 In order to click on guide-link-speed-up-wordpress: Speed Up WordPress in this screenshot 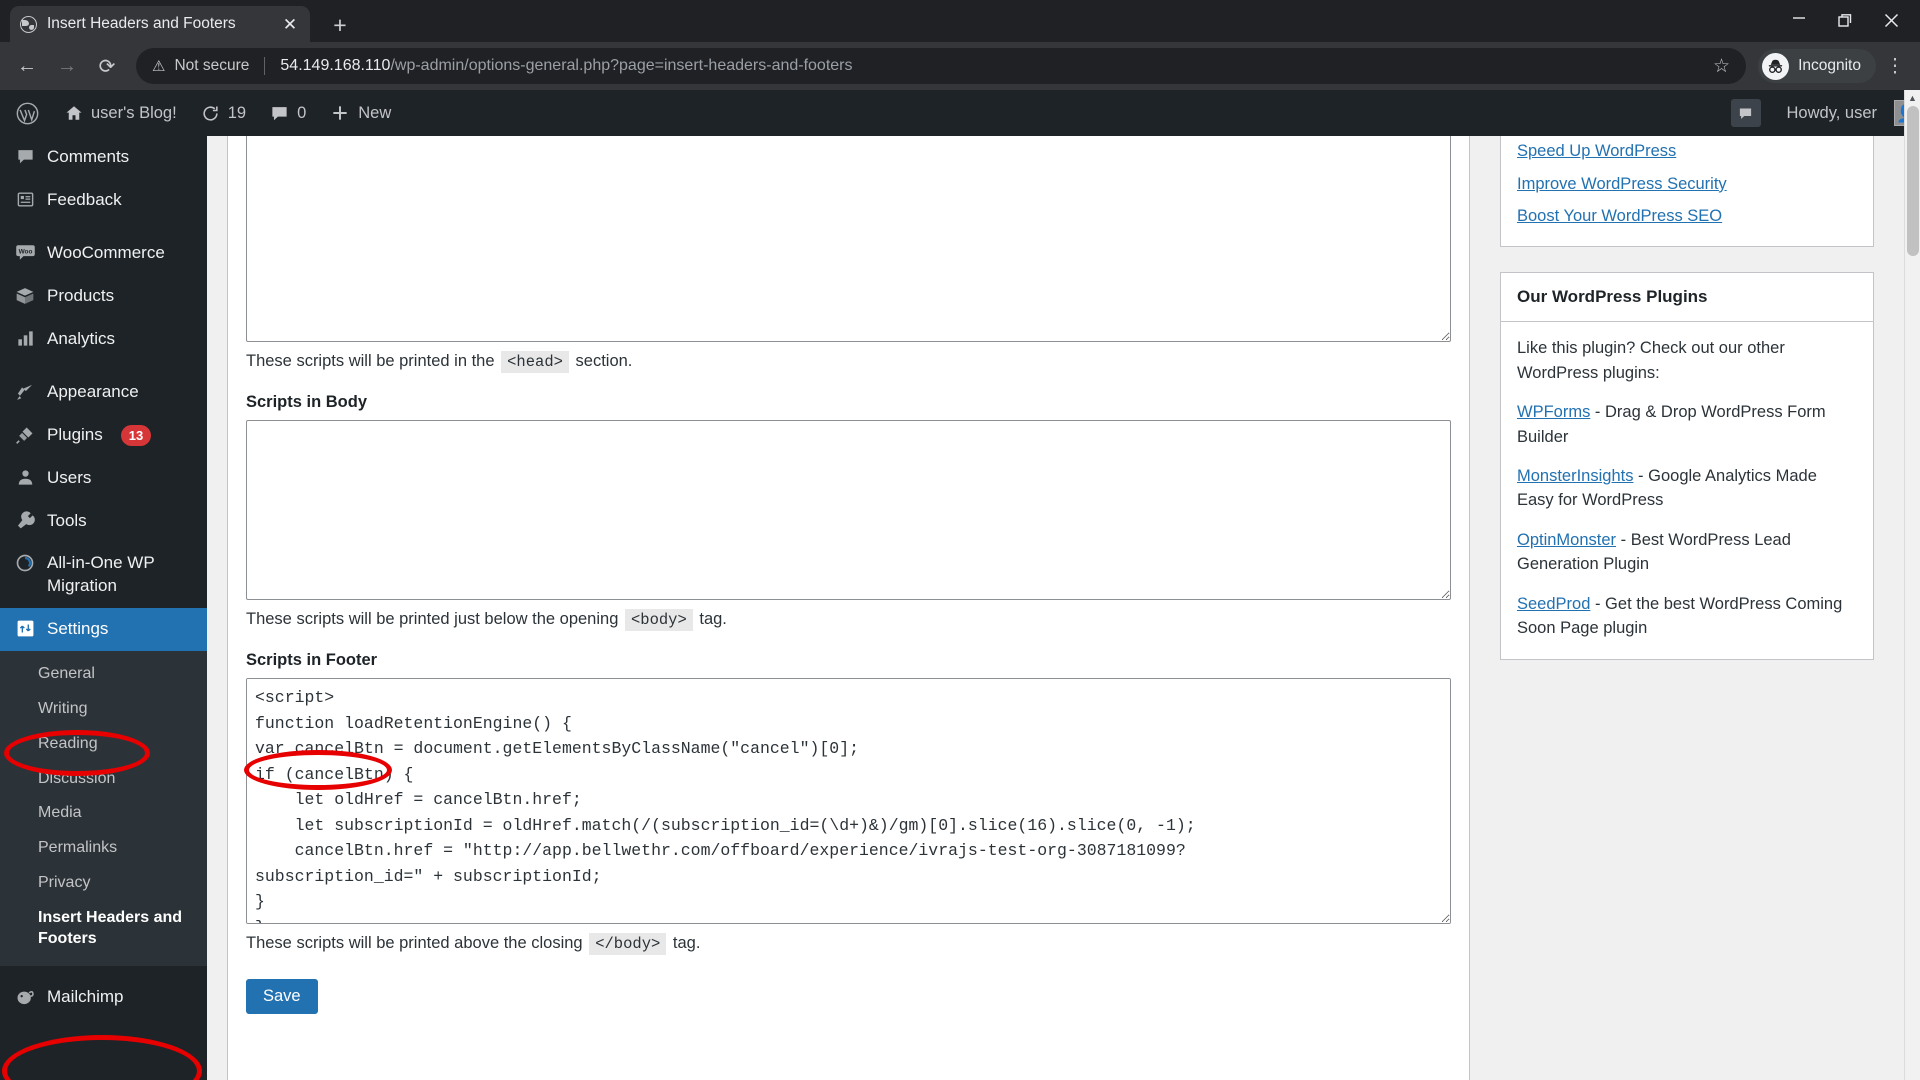, I will do `click(1596, 151)`.